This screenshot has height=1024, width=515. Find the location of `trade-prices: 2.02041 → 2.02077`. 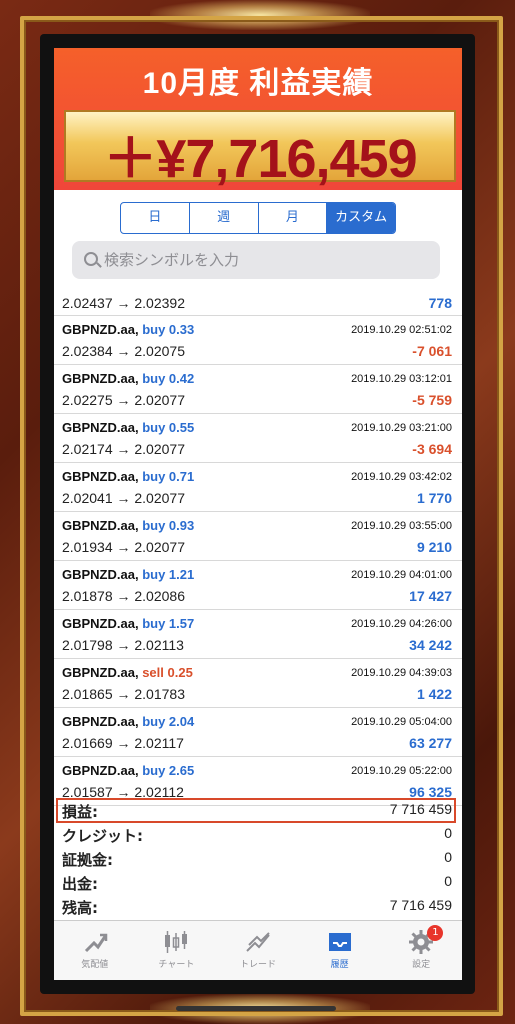

trade-prices: 2.02041 → 2.02077 is located at coordinates (123, 498).